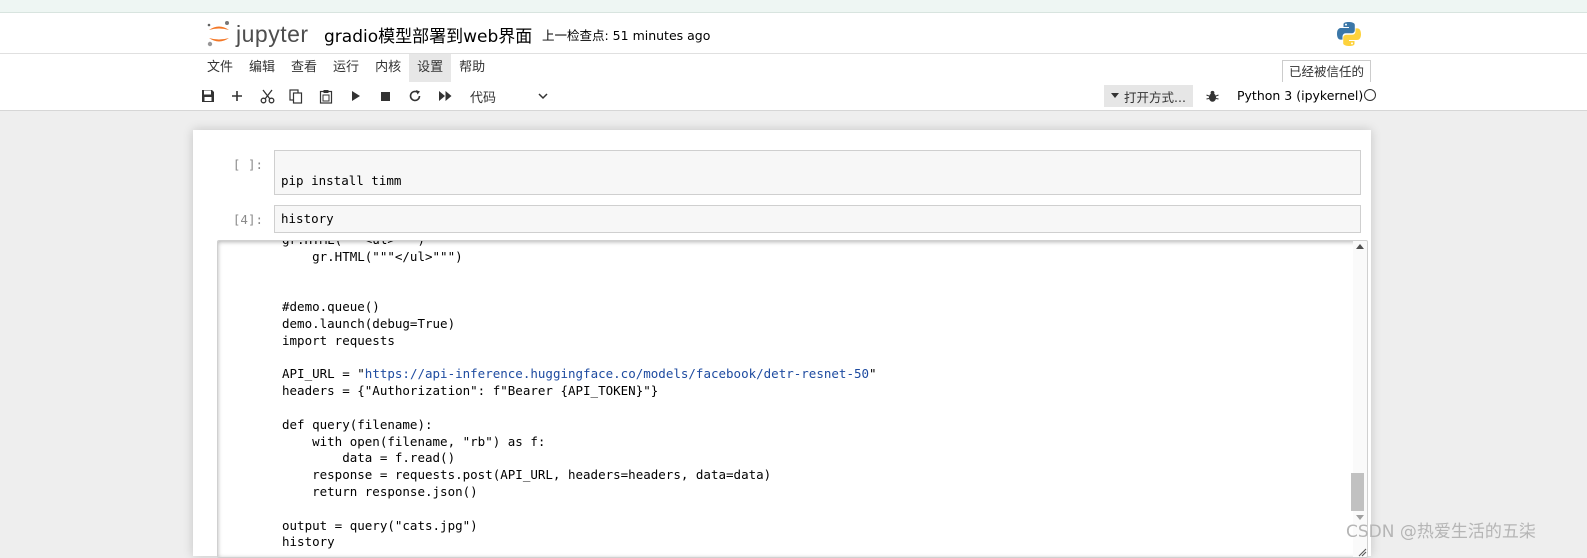 The width and height of the screenshot is (1587, 558). What do you see at coordinates (1357, 492) in the screenshot?
I see `scrollbar-thumb` at bounding box center [1357, 492].